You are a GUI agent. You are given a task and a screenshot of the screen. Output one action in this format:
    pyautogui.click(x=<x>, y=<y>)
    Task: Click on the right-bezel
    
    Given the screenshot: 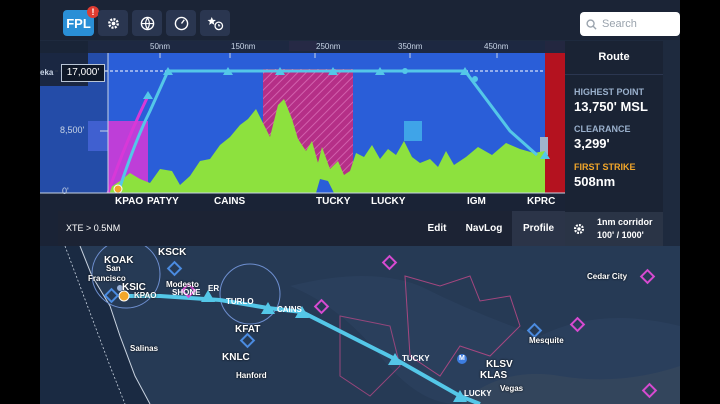 What is the action you would take?
    pyautogui.click(x=700, y=202)
    